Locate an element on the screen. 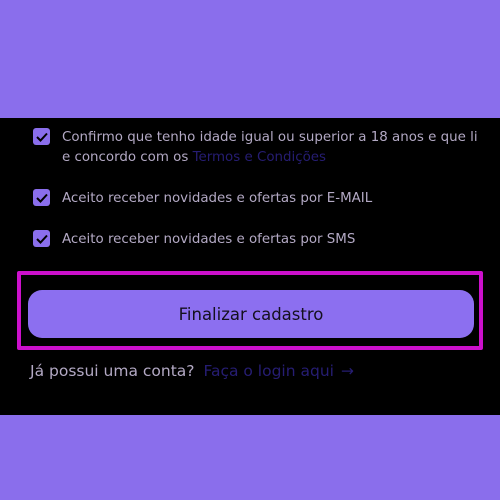 Image resolution: width=500 pixels, height=500 pixels. email-consent-checkbox is located at coordinates (41, 197).